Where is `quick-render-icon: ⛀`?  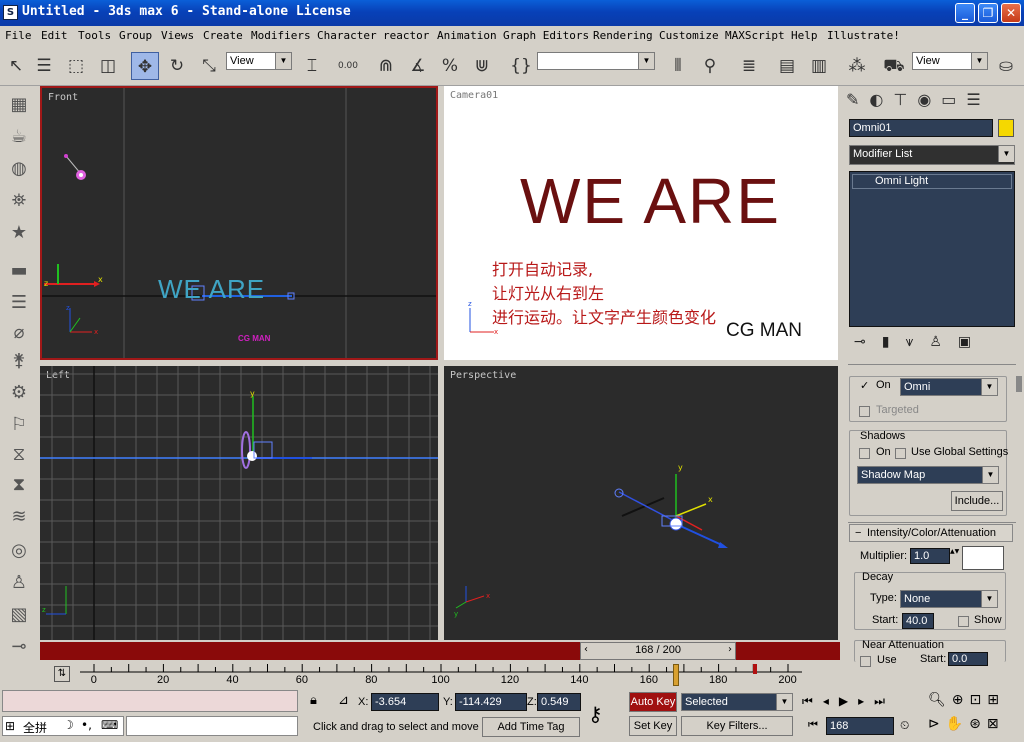 quick-render-icon: ⛀ is located at coordinates (1006, 66).